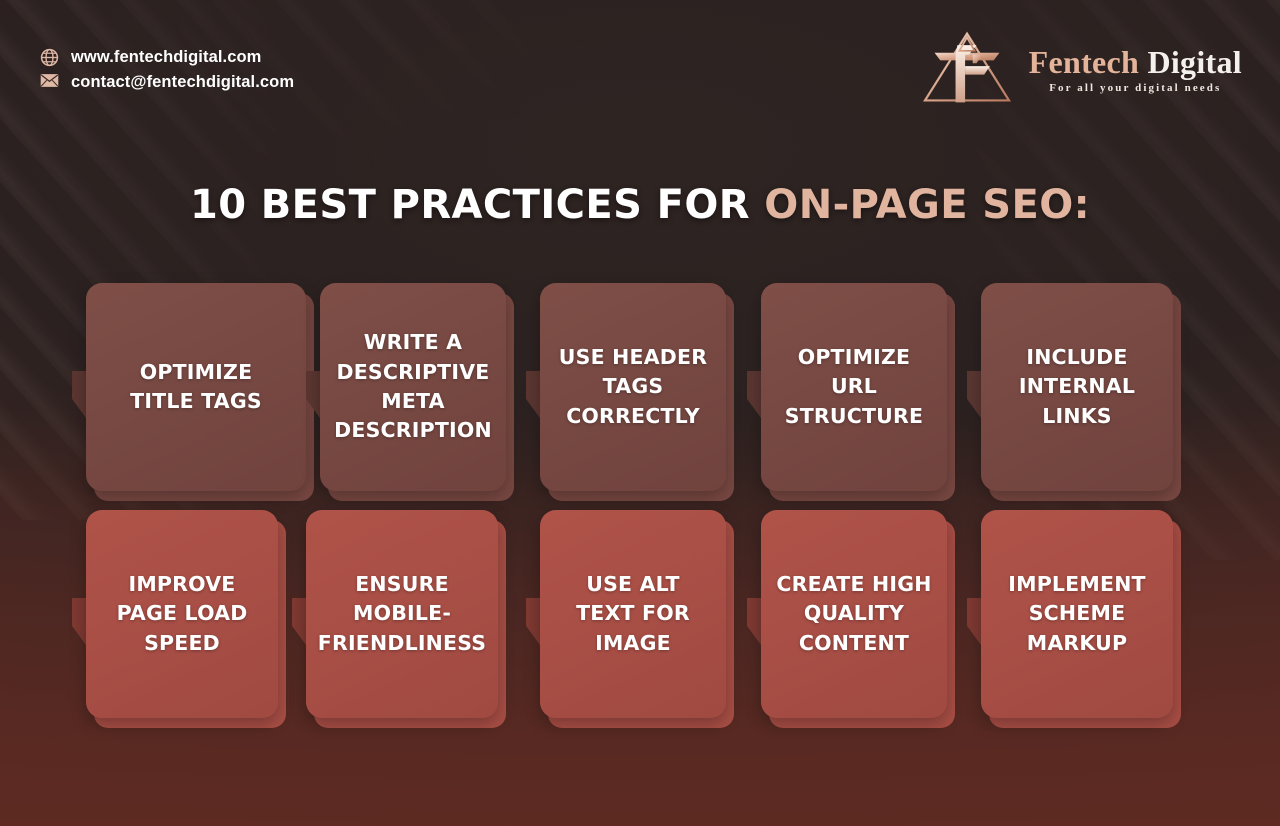 This screenshot has height=826, width=1280. What do you see at coordinates (477, 205) in the screenshot?
I see `page-title-lead: 10 BEST PRACTICES FOR` at bounding box center [477, 205].